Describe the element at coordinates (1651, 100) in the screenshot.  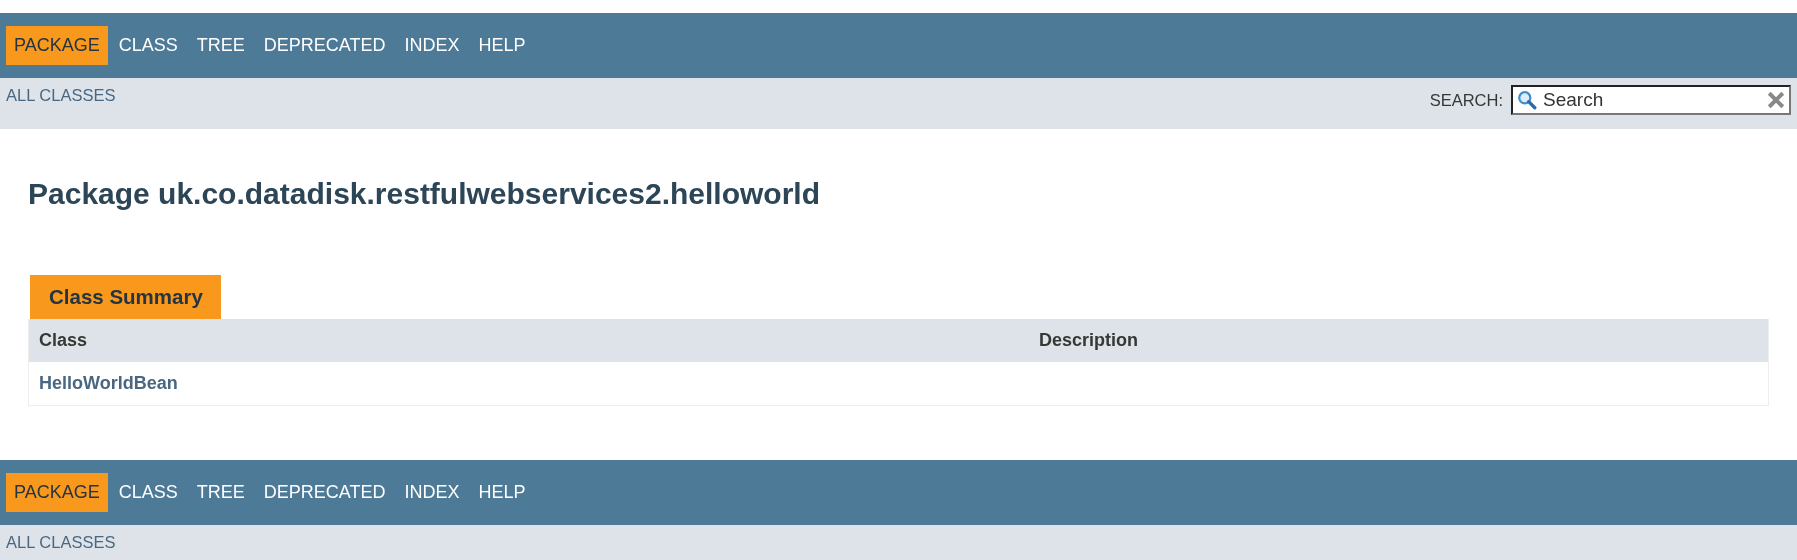
I see `search-field: Search` at that location.